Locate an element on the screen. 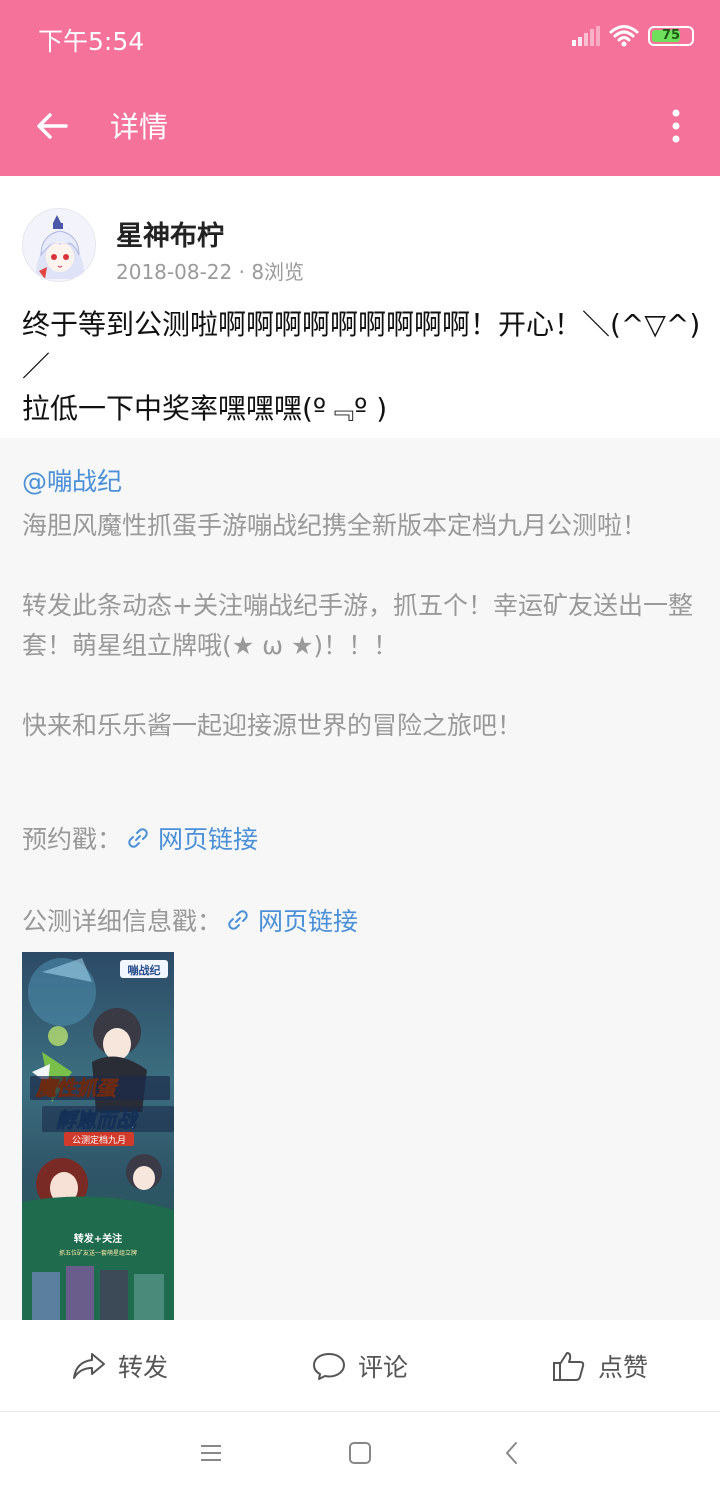 Image resolution: width=720 pixels, height=1499 pixels. system-nav-bar is located at coordinates (360, 1455).